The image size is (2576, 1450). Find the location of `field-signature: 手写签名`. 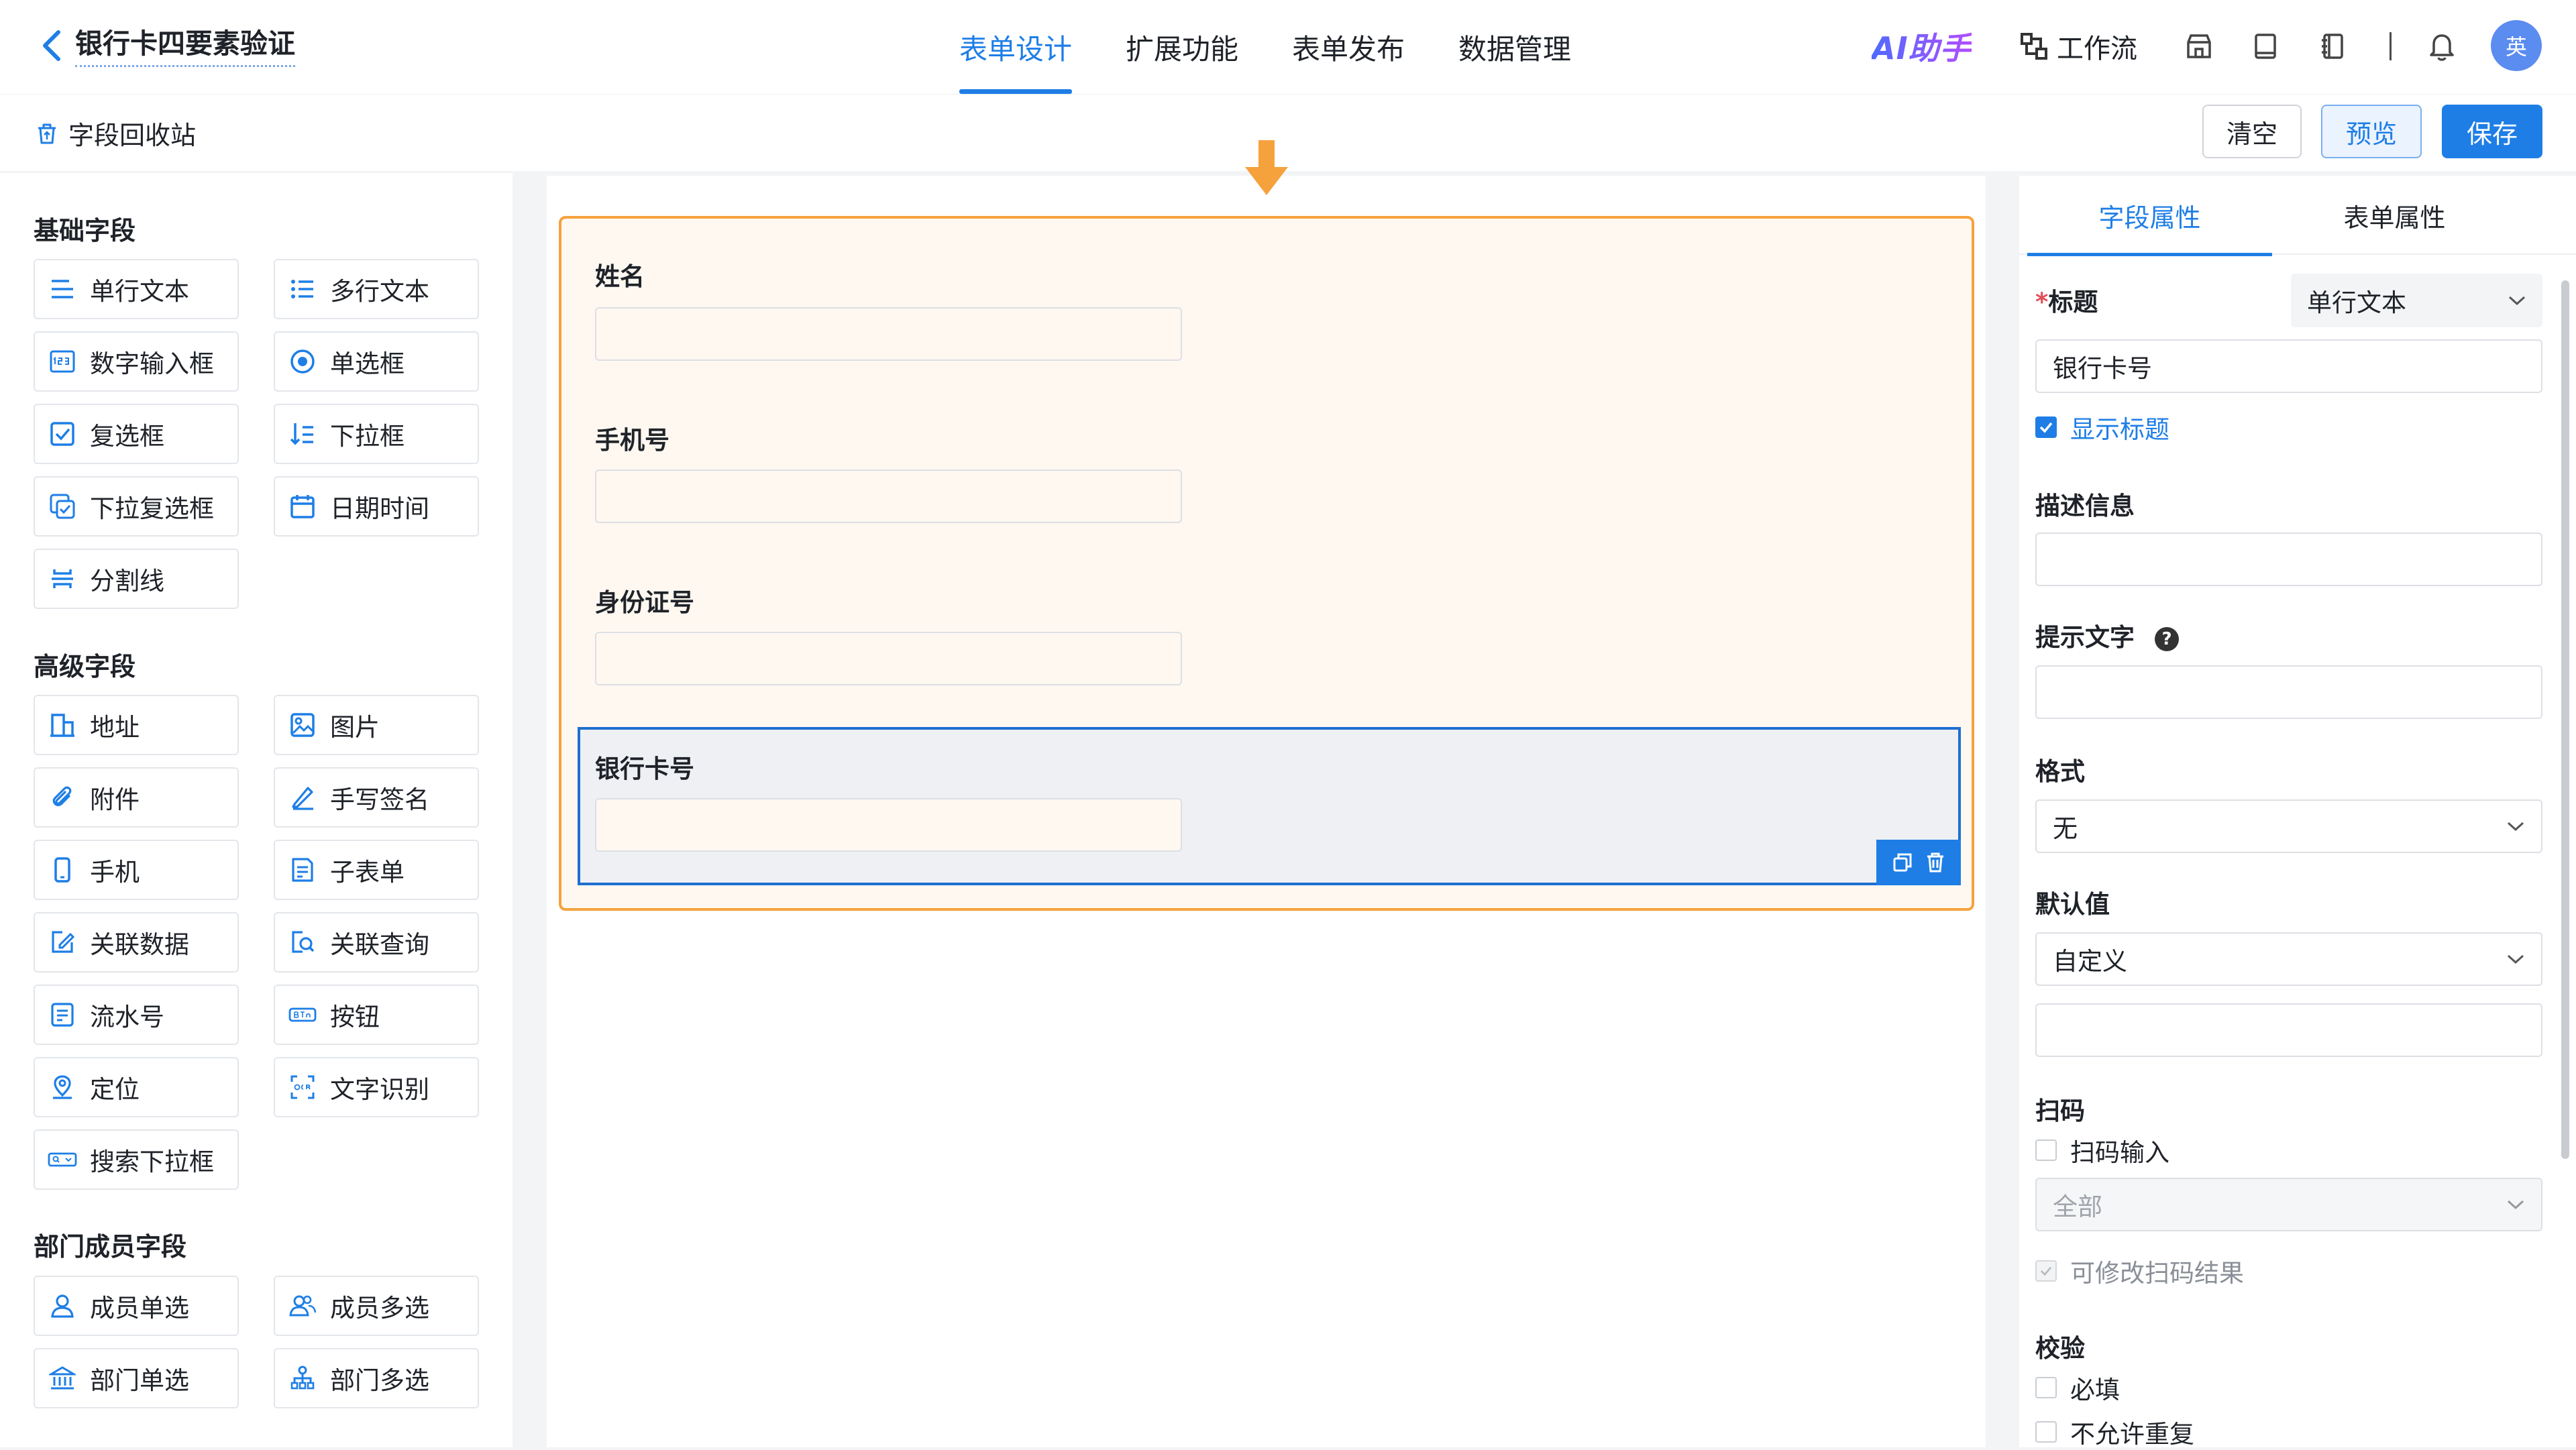

field-signature: 手写签名 is located at coordinates (376, 797).